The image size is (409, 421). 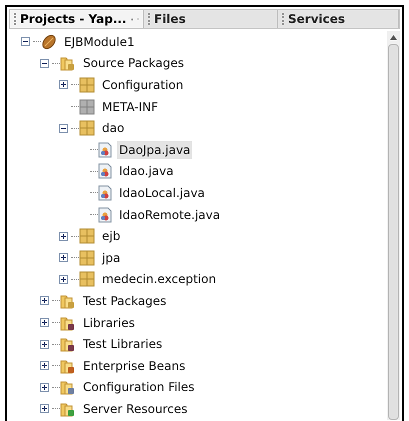 I want to click on tree-item: jpa, so click(x=111, y=257).